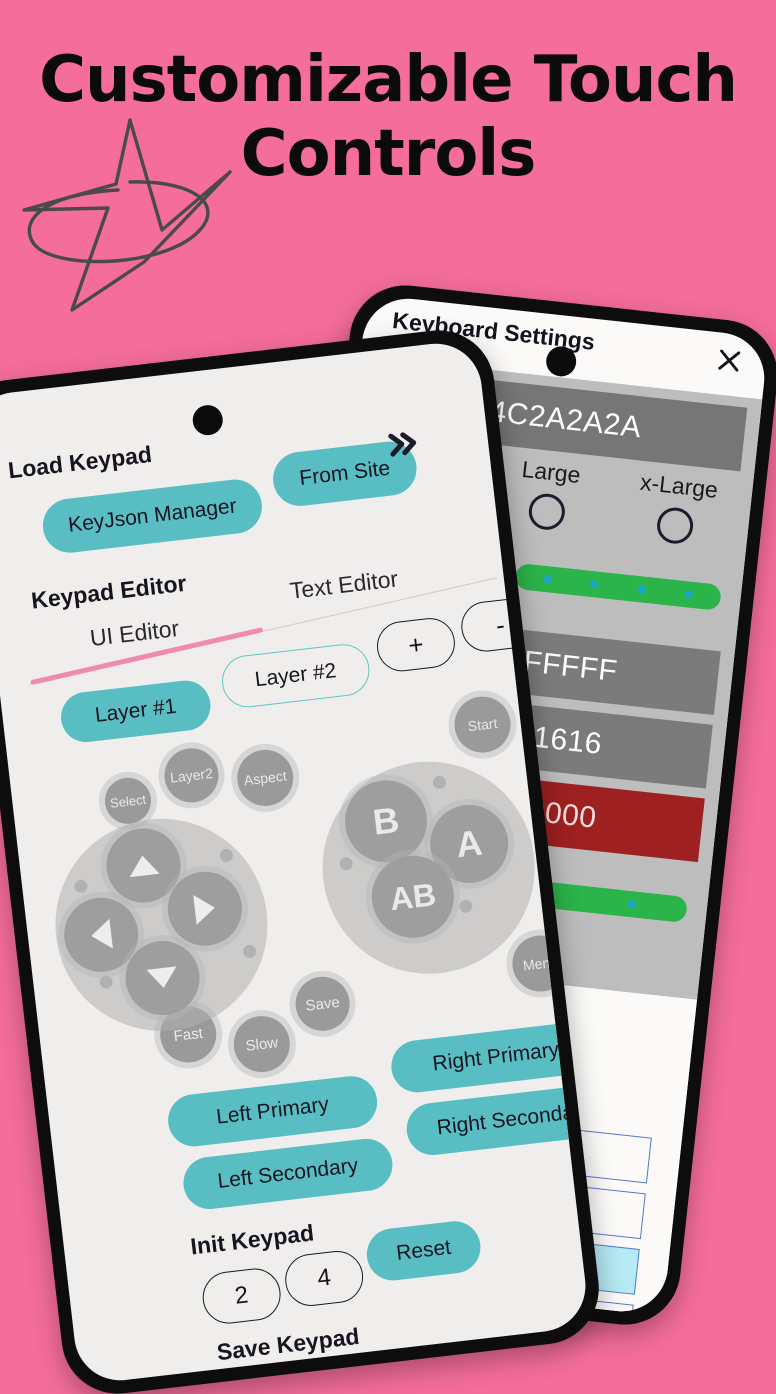 The width and height of the screenshot is (776, 1394). I want to click on page-title: Customizable Touch Controls, so click(388, 117).